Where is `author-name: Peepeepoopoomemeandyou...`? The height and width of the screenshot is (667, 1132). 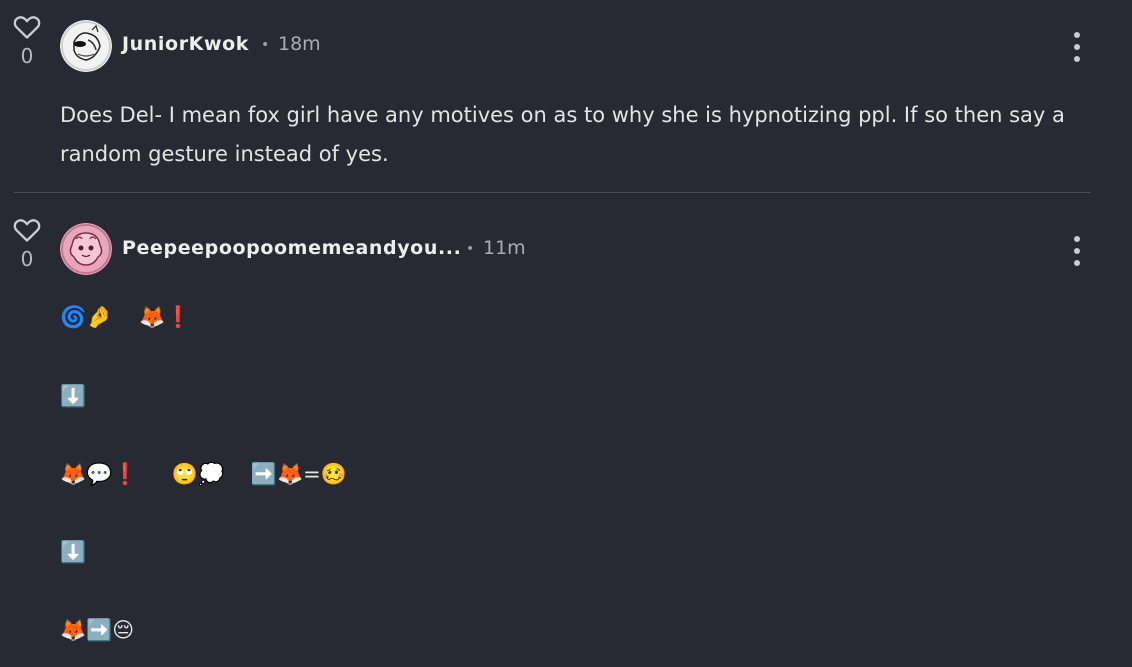 author-name: Peepeepoopoomemeandyou... is located at coordinates (291, 248).